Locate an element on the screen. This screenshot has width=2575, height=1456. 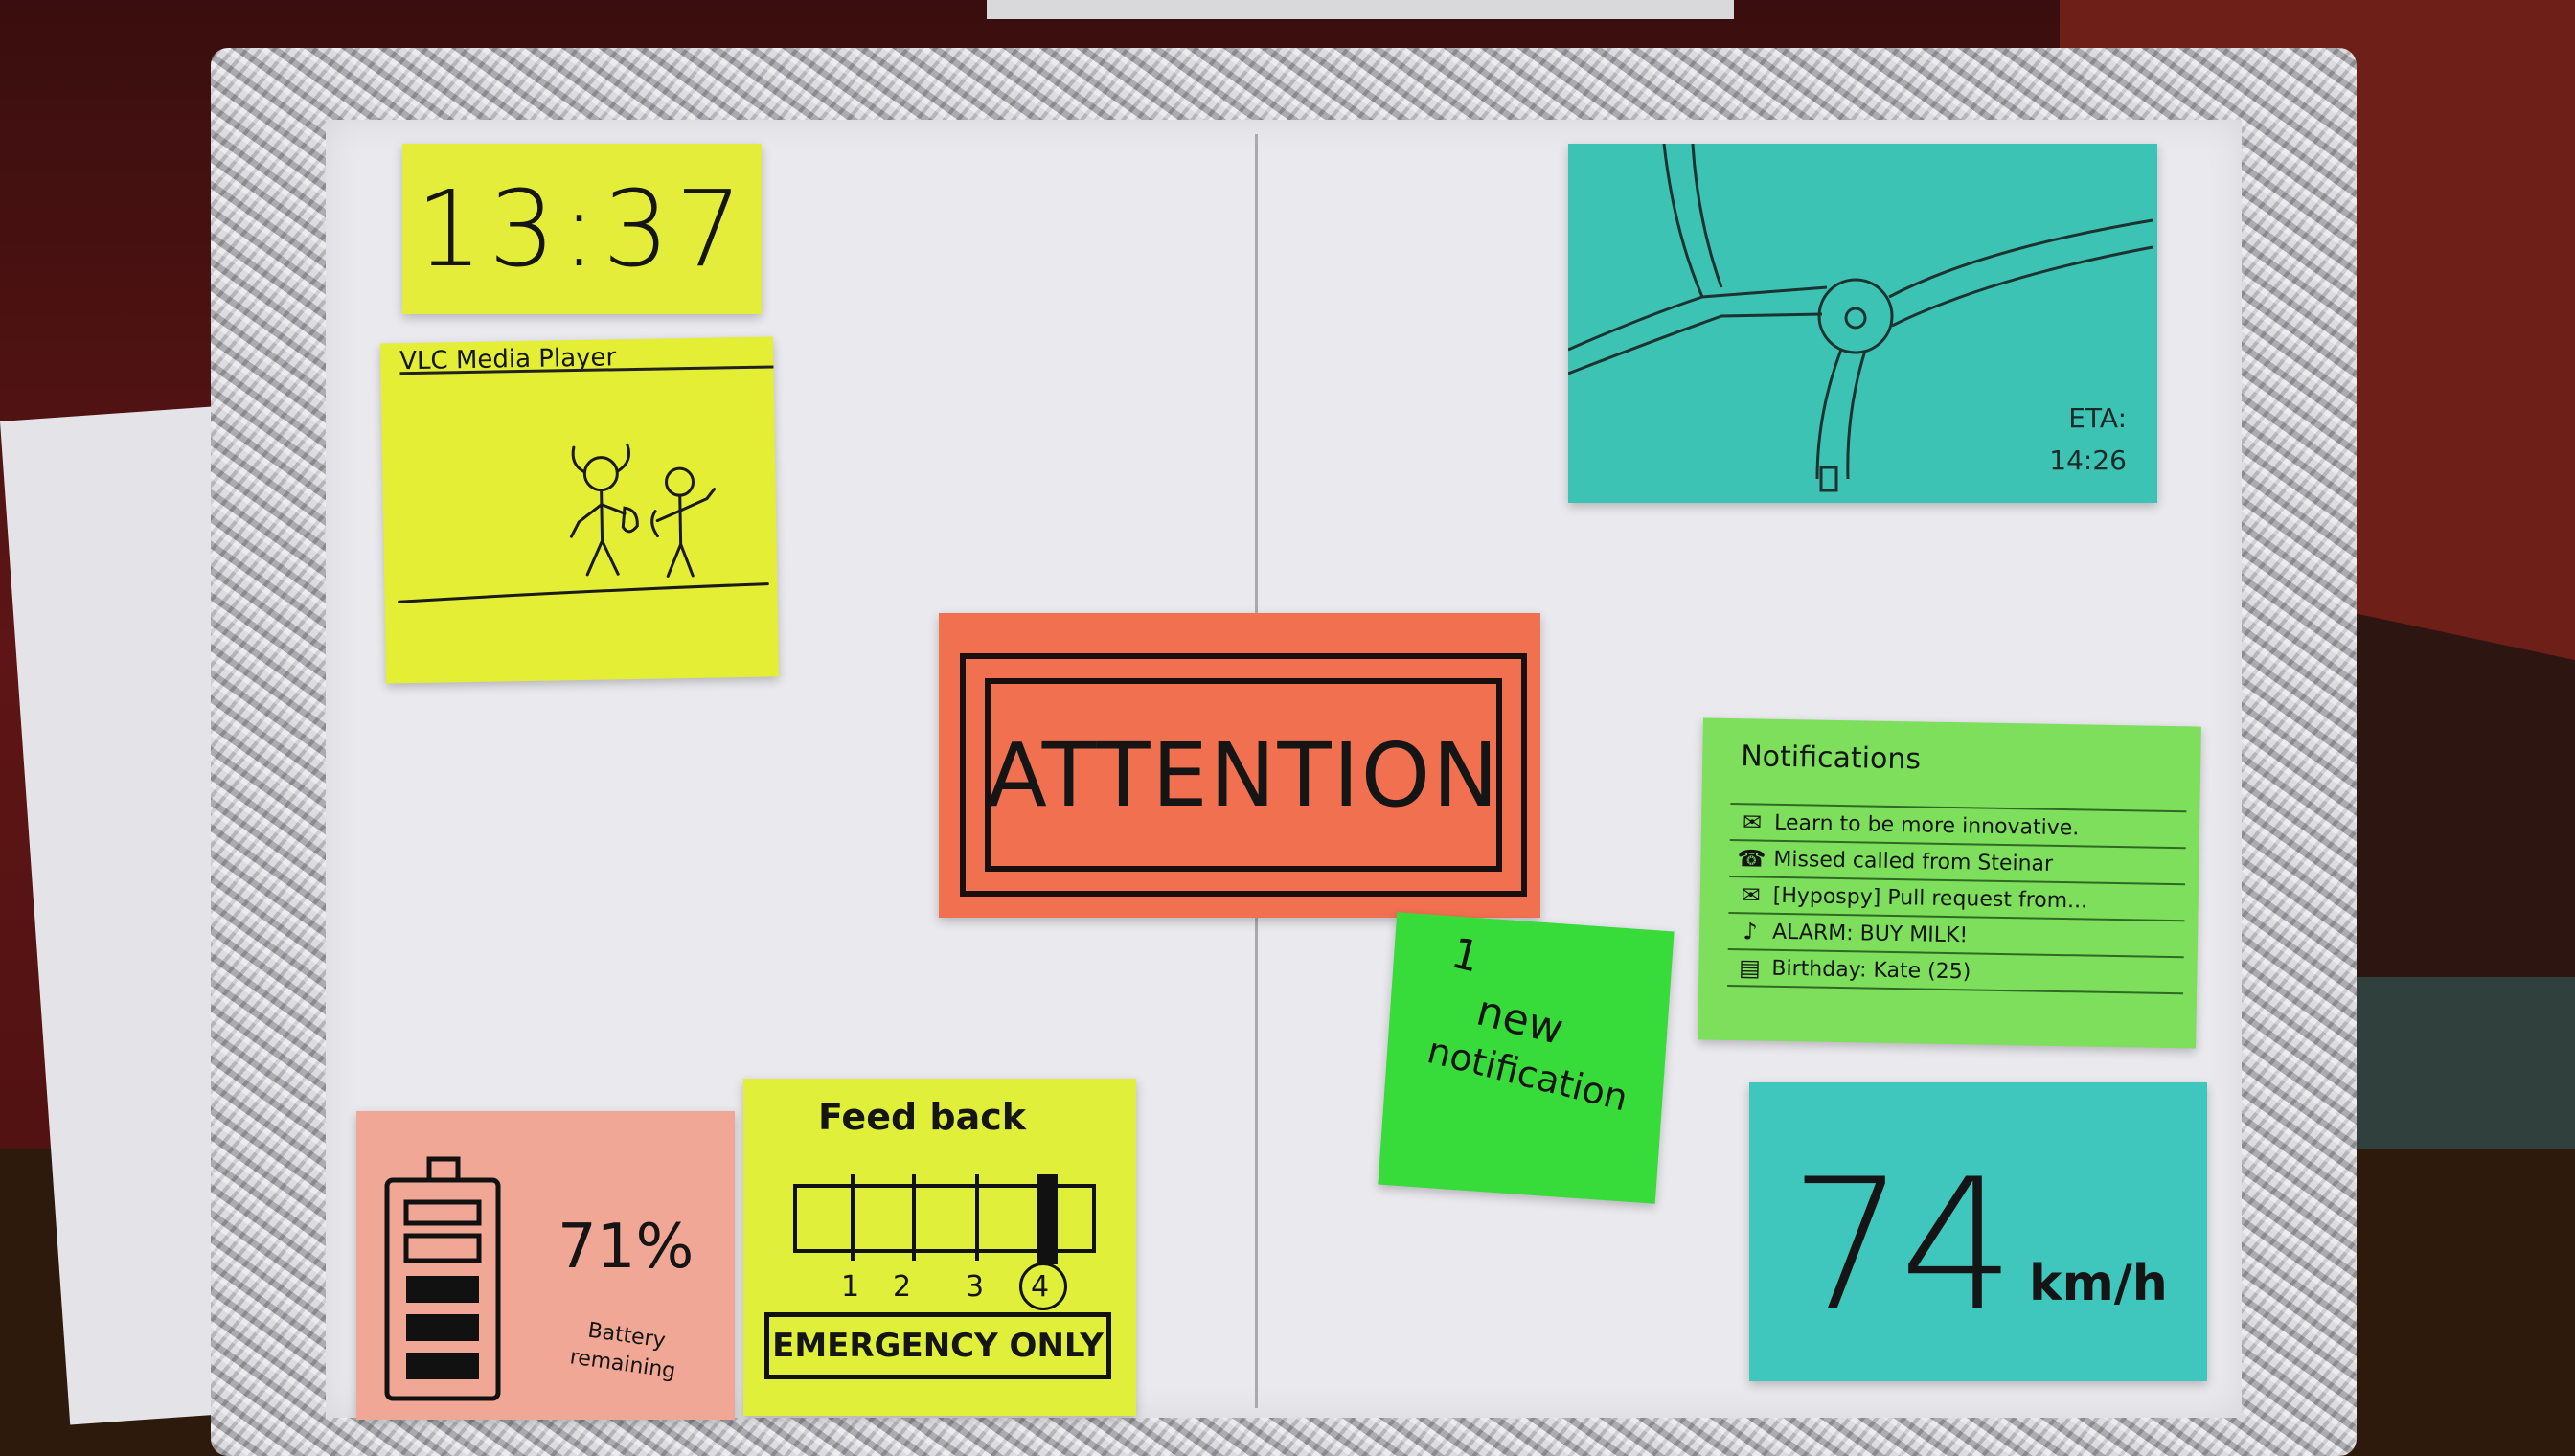
battery-icon is located at coordinates (442, 1278).